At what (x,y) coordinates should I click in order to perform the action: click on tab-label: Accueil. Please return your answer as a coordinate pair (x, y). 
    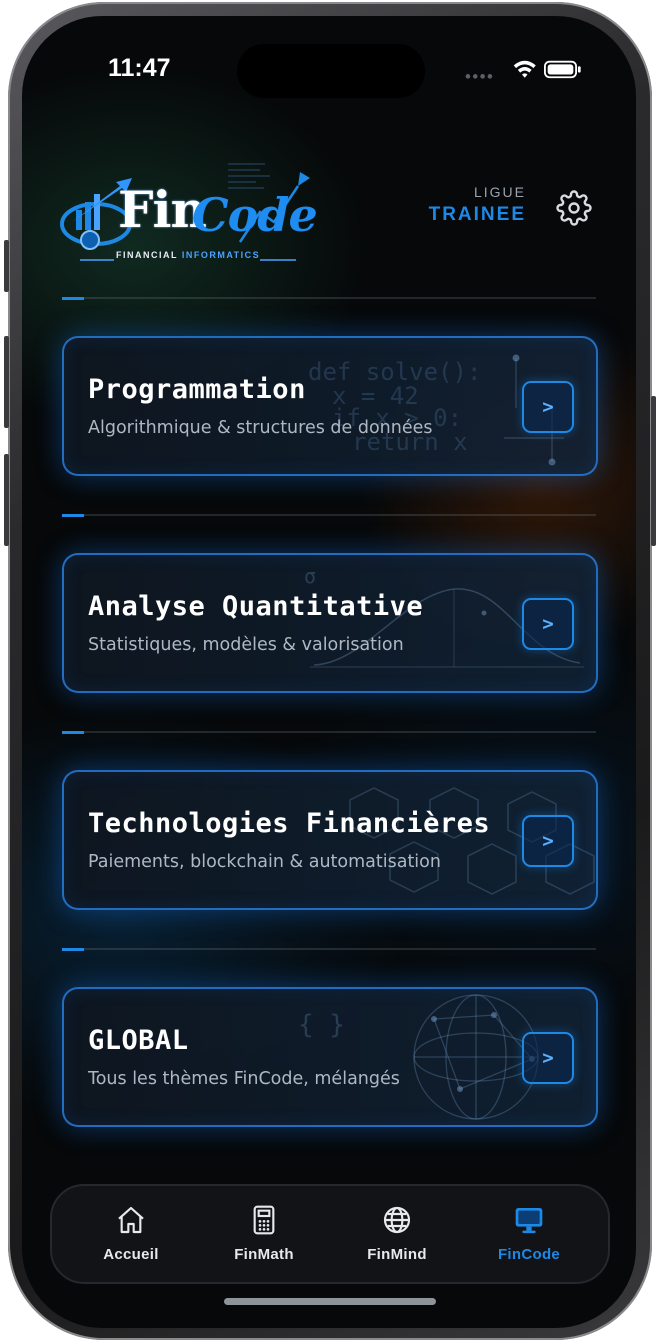
    Looking at the image, I should click on (131, 1254).